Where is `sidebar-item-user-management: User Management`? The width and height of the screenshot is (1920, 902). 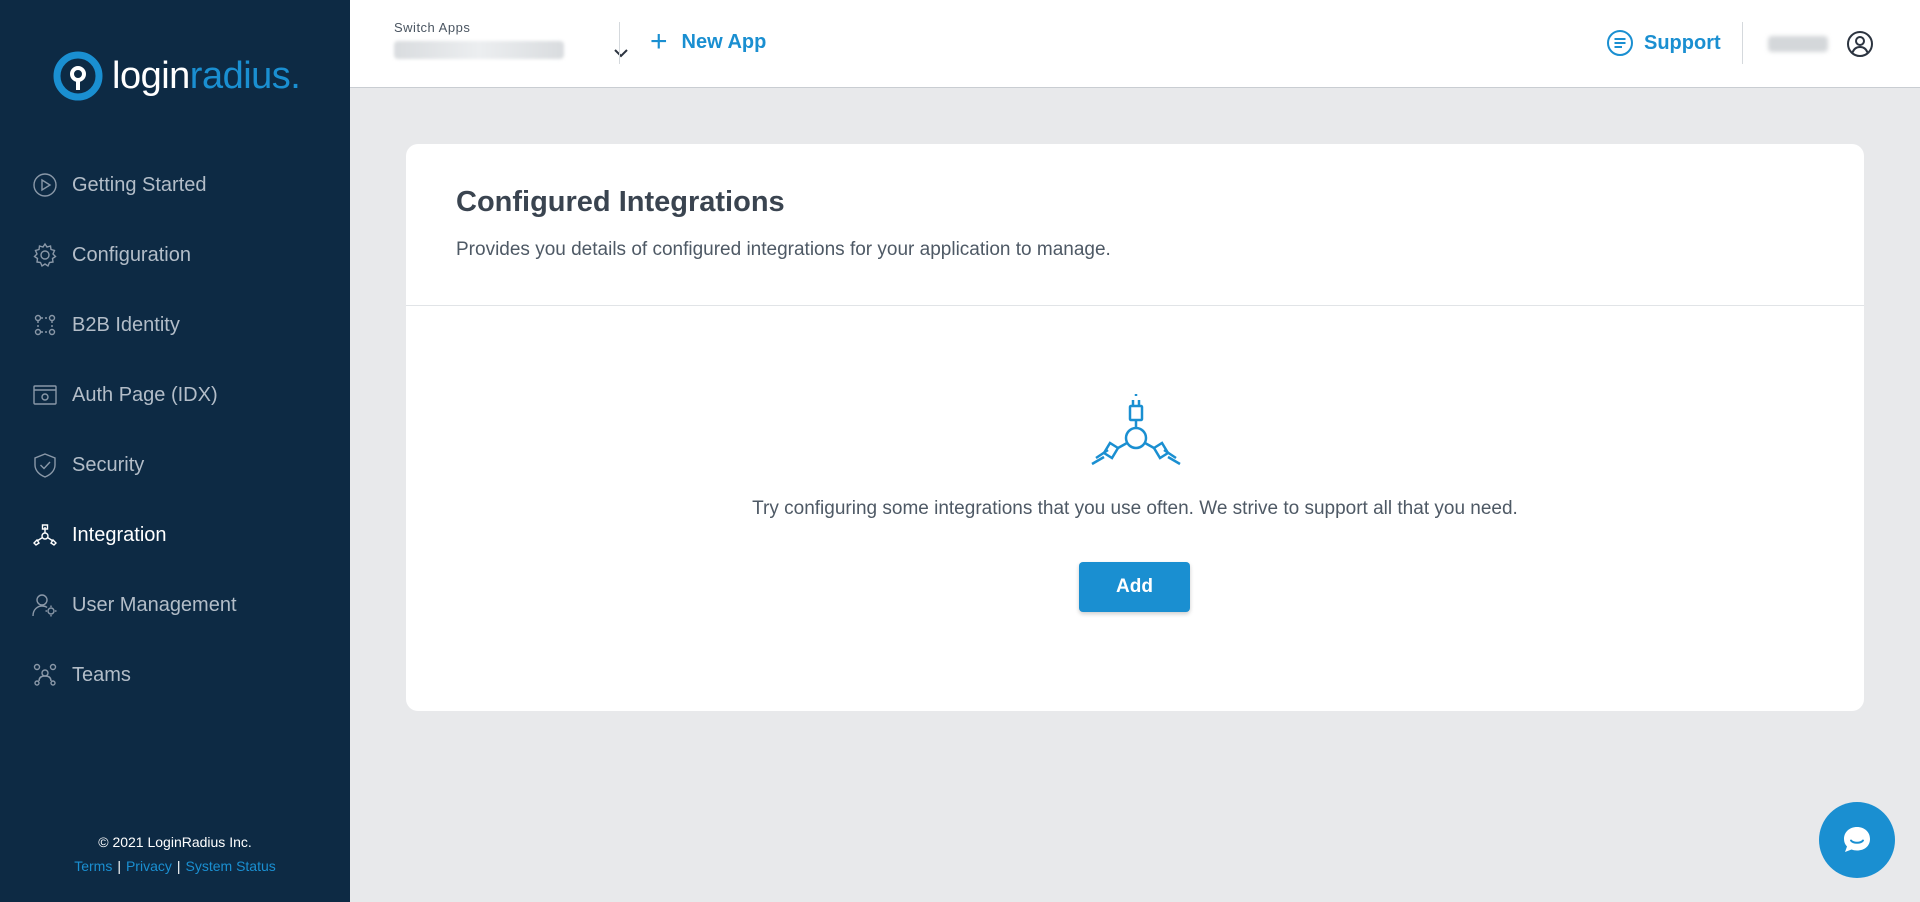 sidebar-item-user-management: User Management is located at coordinates (175, 605).